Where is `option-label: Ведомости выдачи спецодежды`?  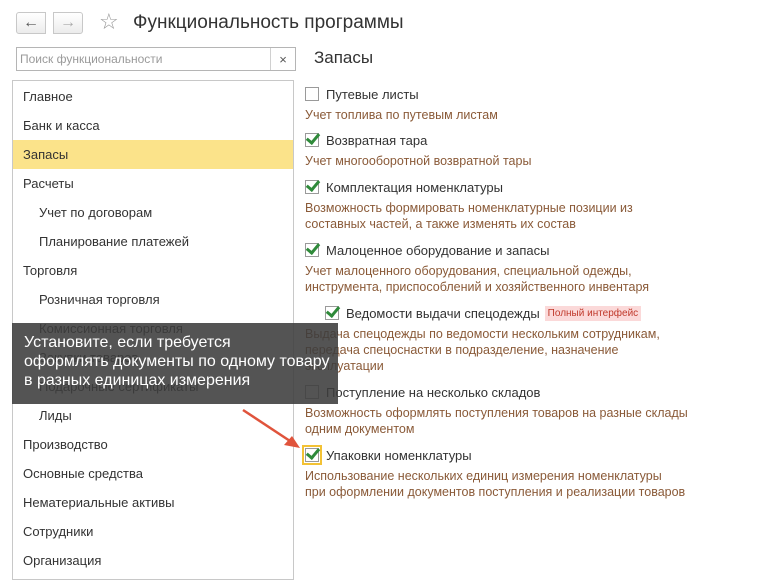 option-label: Ведомости выдачи спецодежды is located at coordinates (443, 313).